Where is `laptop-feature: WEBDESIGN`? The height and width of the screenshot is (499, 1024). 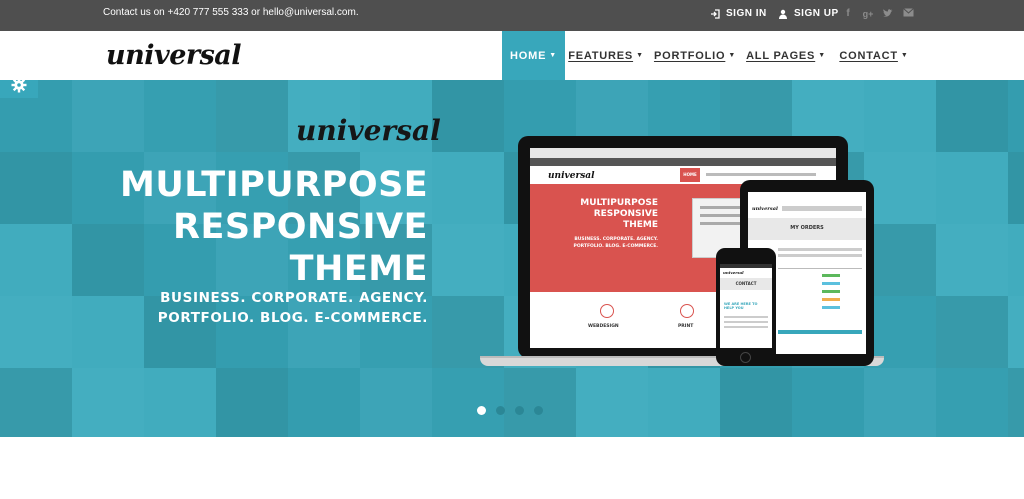 laptop-feature: WEBDESIGN is located at coordinates (603, 326).